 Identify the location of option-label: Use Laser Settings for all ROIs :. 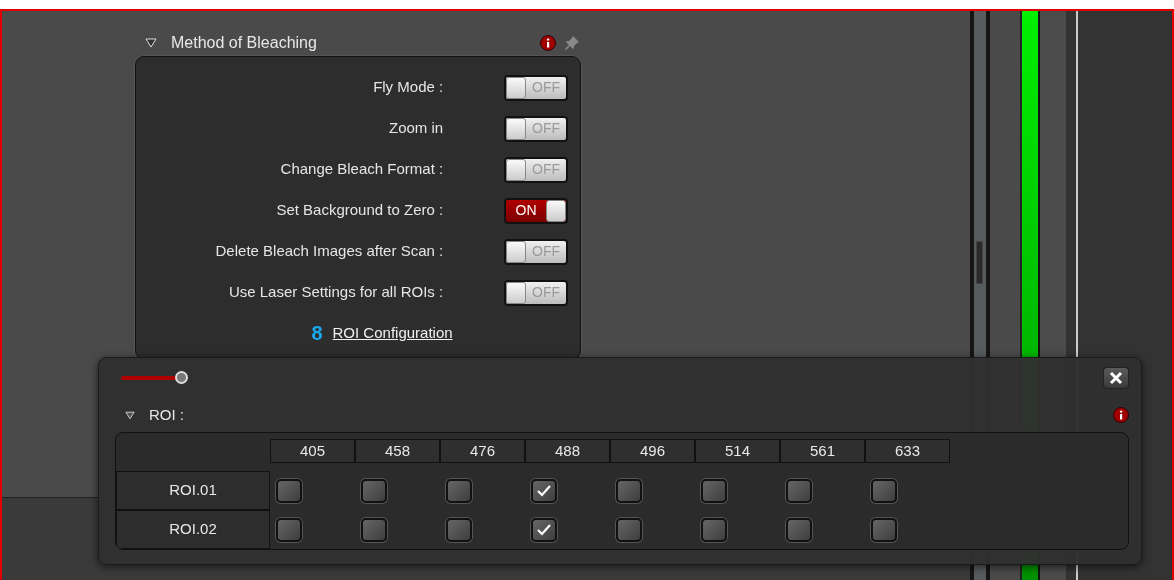
(335, 292).